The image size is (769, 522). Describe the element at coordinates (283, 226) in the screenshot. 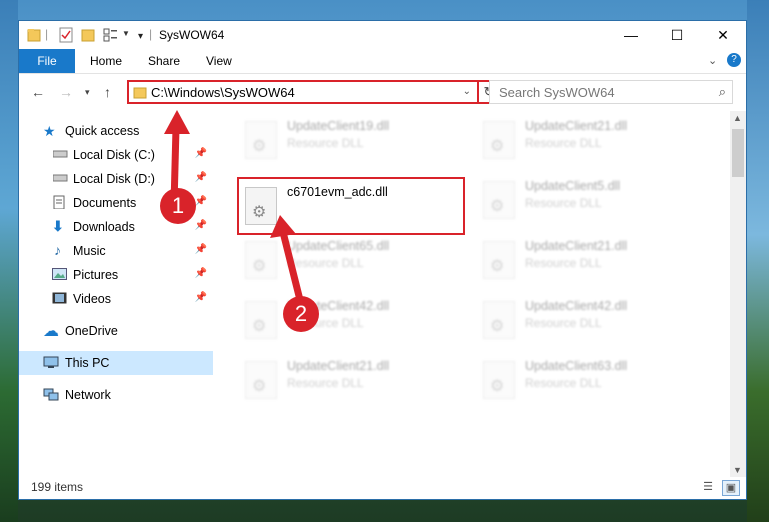

I see `arrow-2-head` at that location.